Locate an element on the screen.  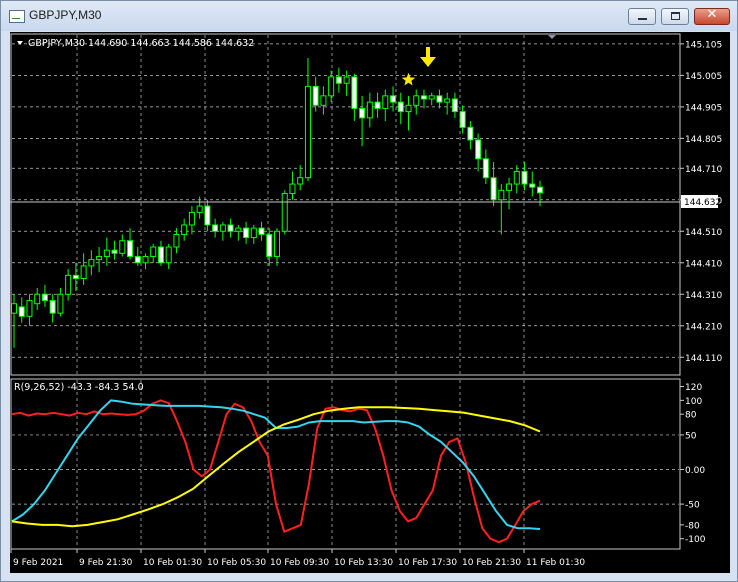
time-tick-label: 11 Feb 01:30 is located at coordinates (555, 563).